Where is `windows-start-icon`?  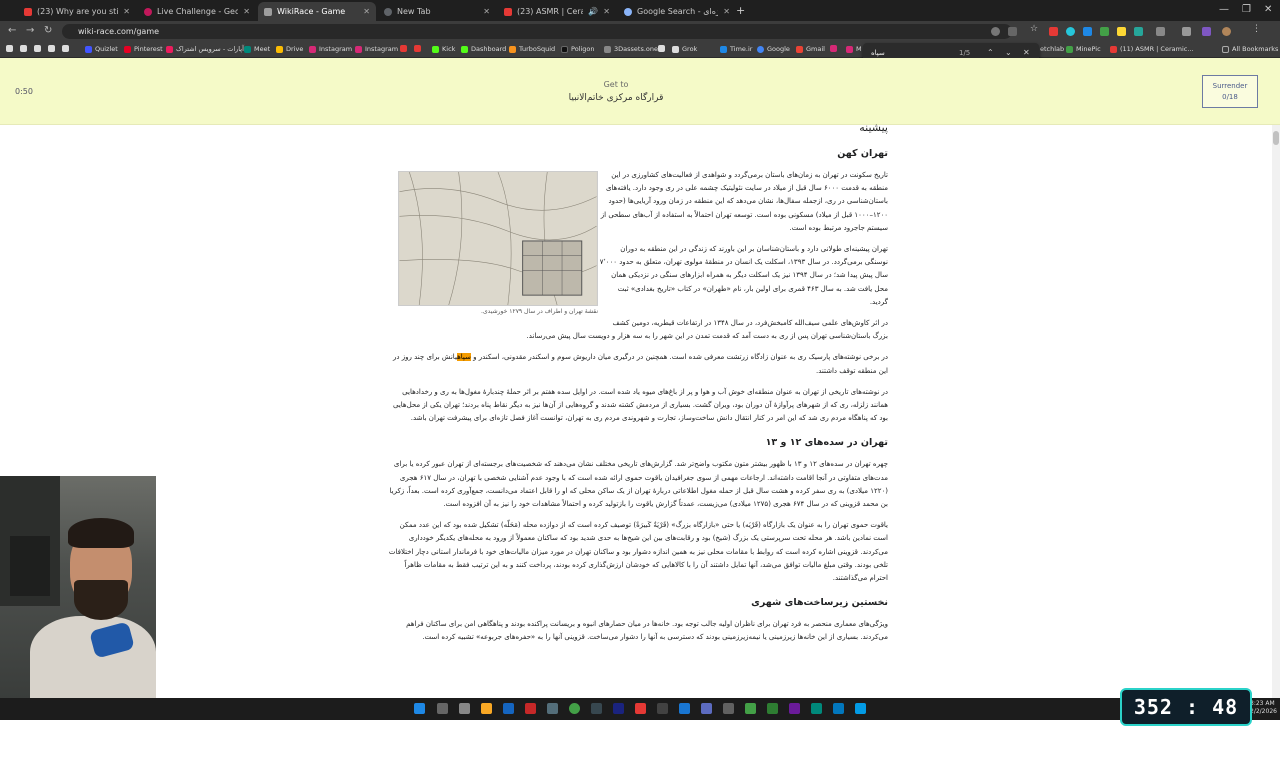
windows-start-icon is located at coordinates (419, 708).